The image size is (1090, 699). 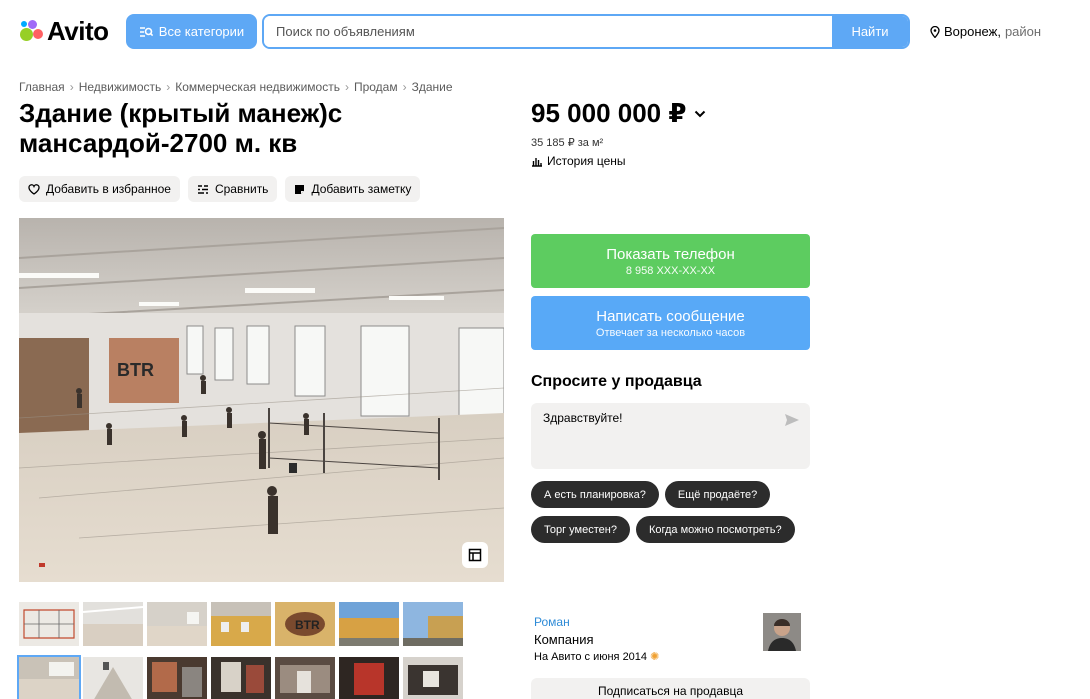 I want to click on chart-icon, so click(x=537, y=162).